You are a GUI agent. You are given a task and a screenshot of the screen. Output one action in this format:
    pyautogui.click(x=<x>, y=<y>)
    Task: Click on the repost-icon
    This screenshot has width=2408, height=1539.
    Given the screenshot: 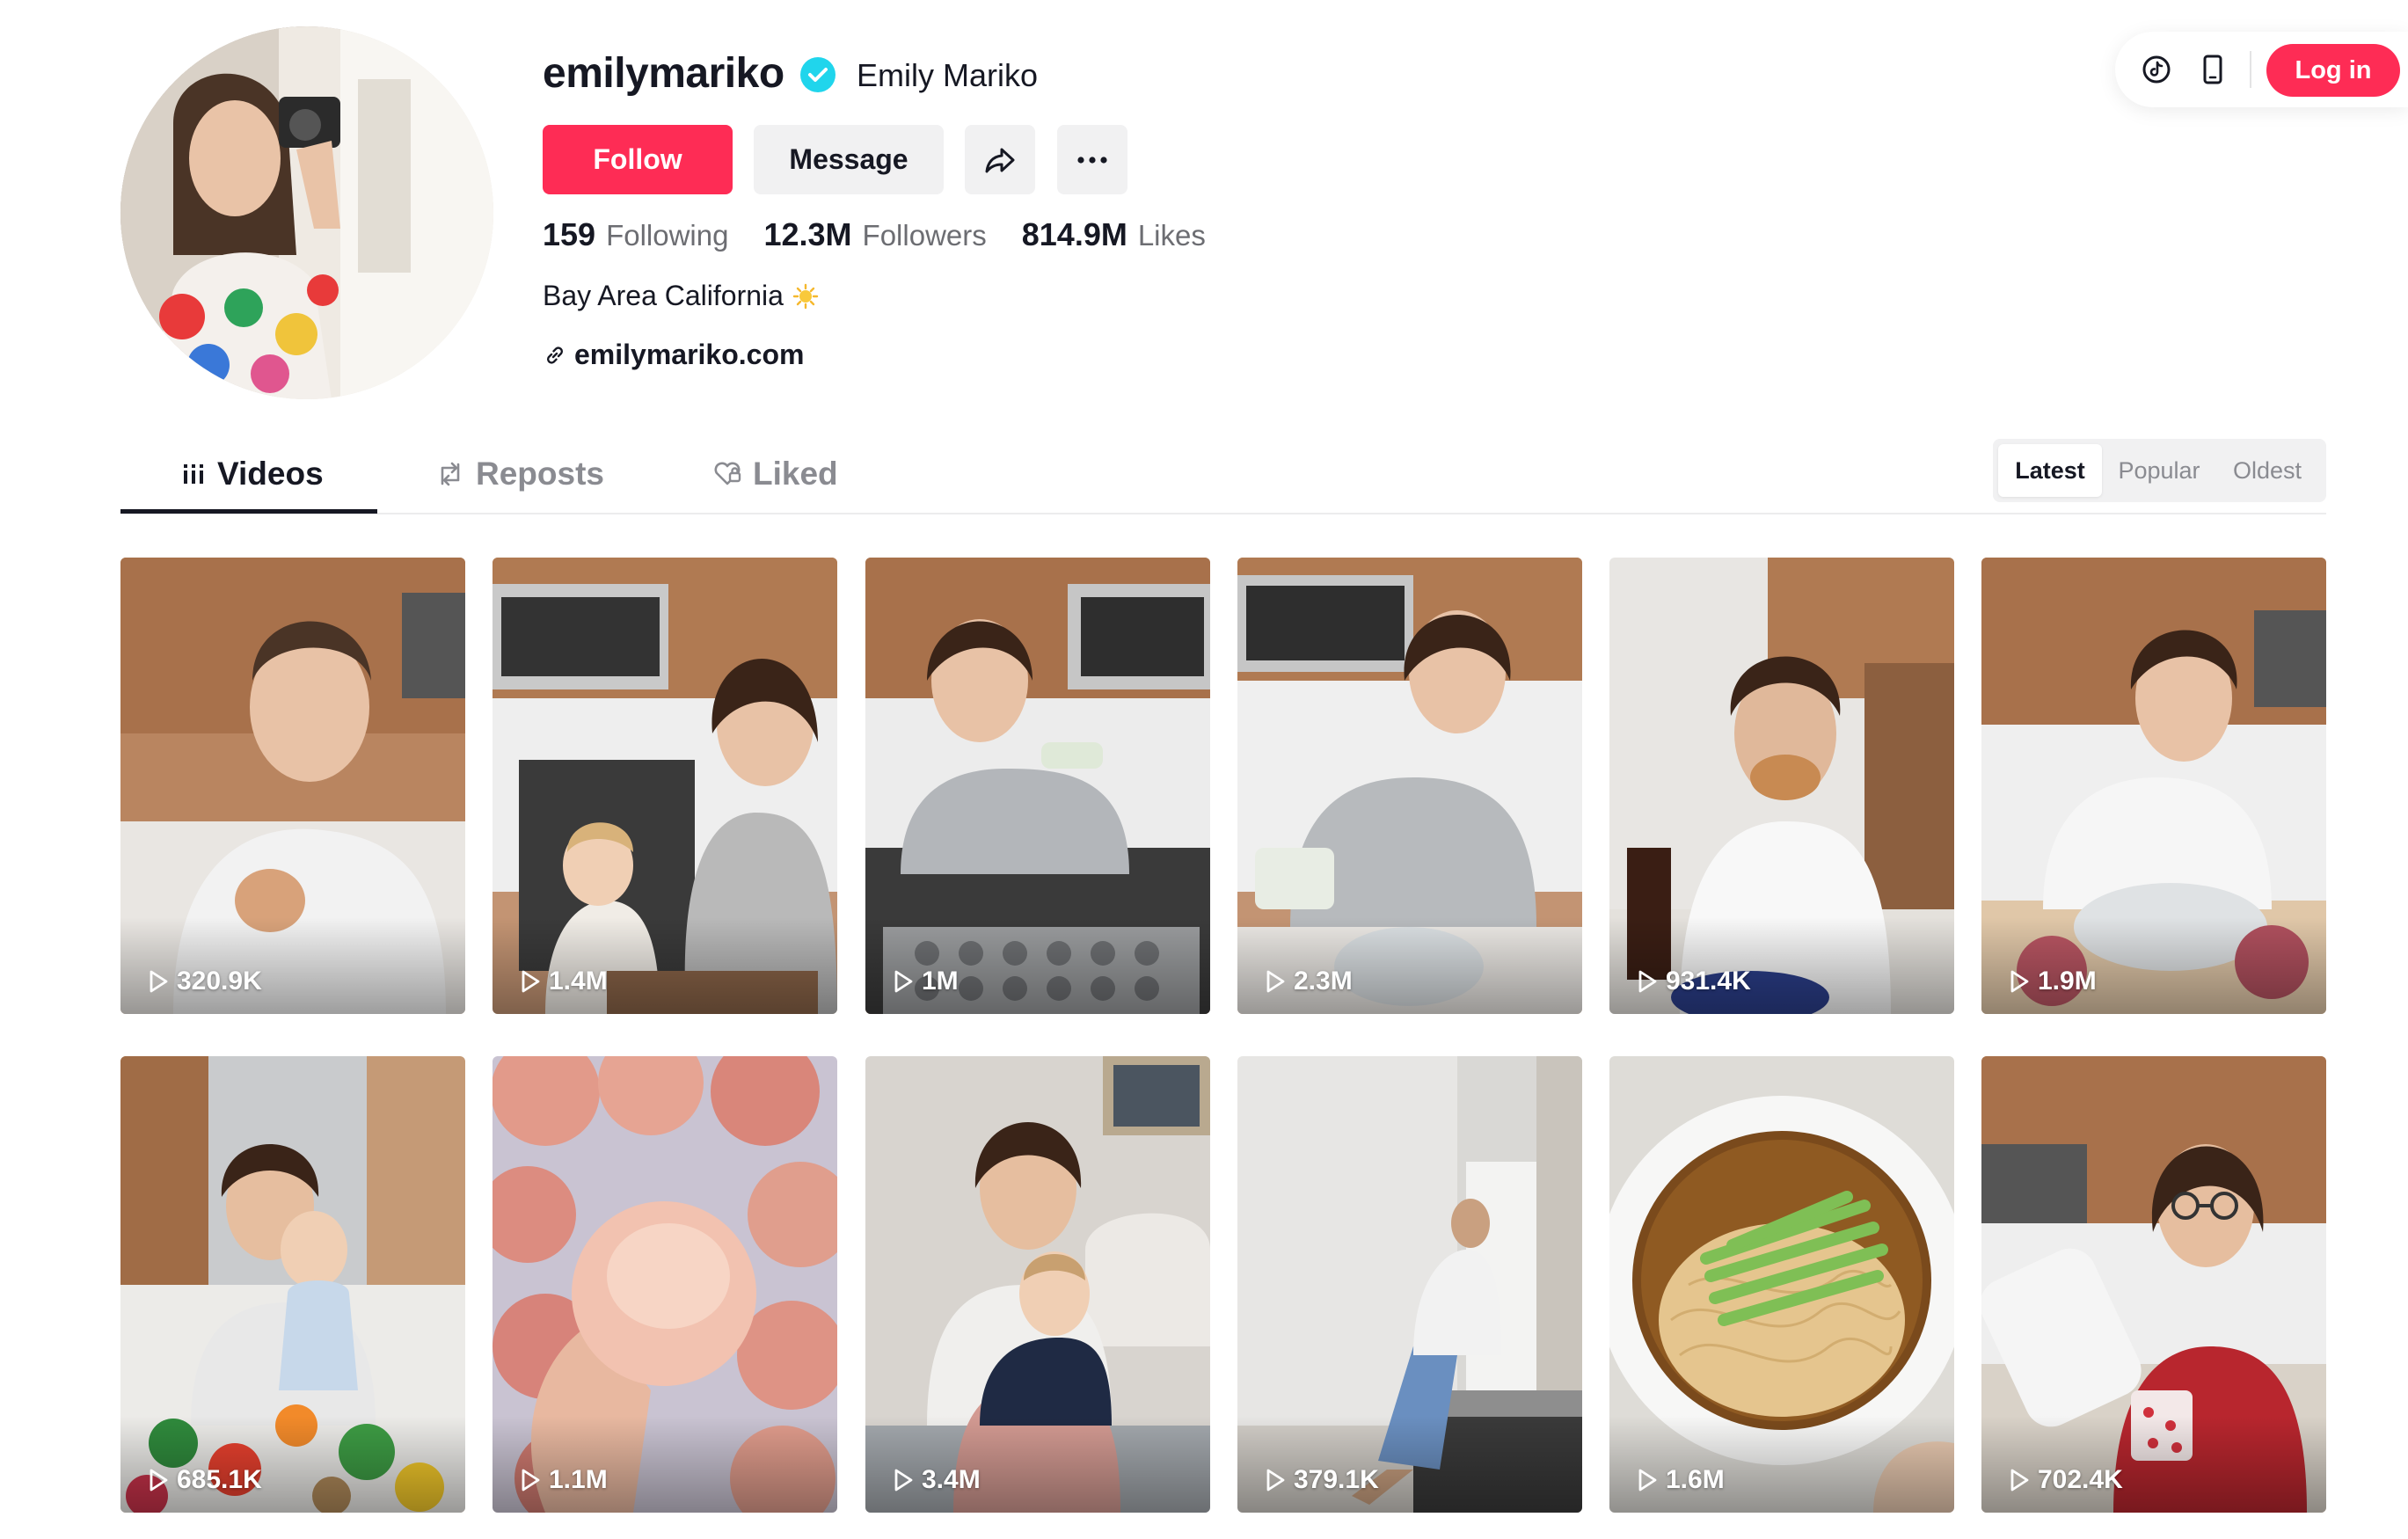 What is the action you would take?
    pyautogui.click(x=450, y=474)
    